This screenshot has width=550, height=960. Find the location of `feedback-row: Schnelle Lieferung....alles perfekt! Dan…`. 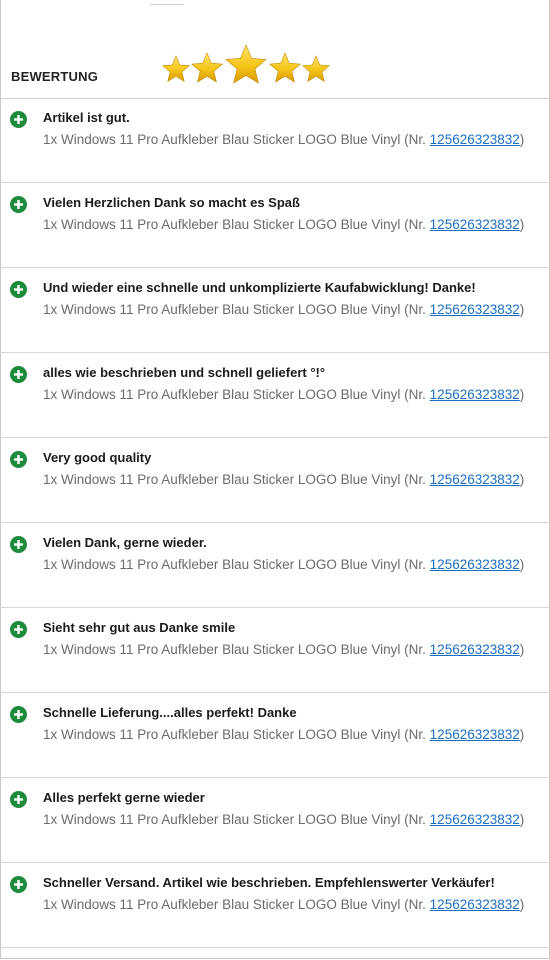

feedback-row: Schnelle Lieferung....alles perfekt! Dan… is located at coordinates (275, 735).